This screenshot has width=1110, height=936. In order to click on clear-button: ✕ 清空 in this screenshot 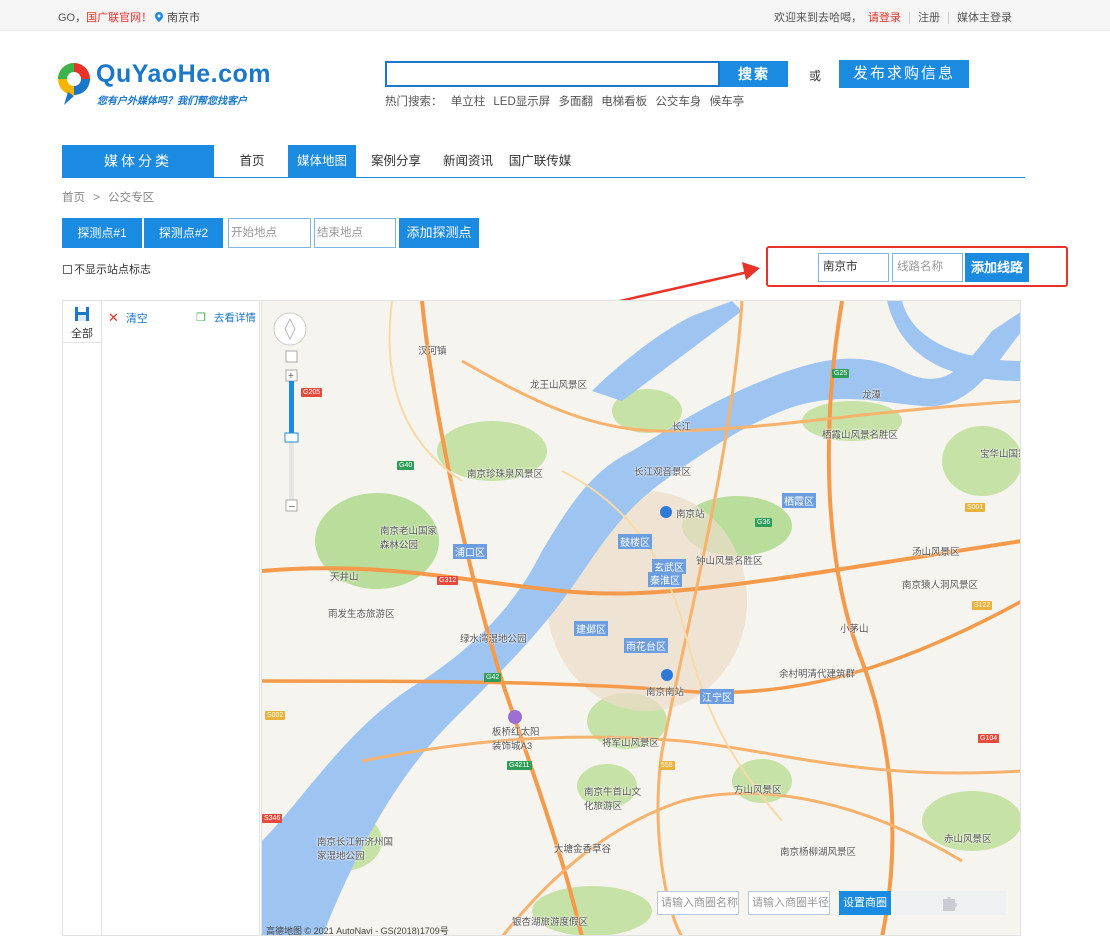, I will do `click(128, 318)`.